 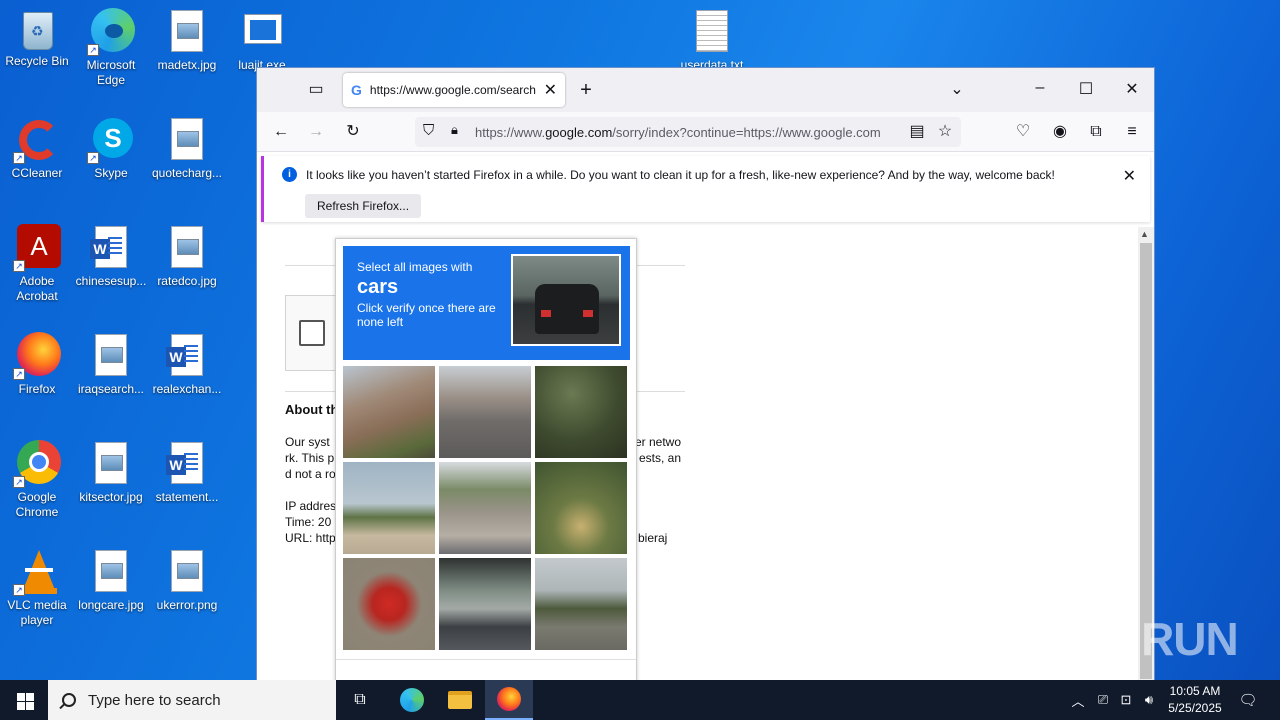 I want to click on luajit-exe-icon: luajit.exe, so click(x=262, y=40).